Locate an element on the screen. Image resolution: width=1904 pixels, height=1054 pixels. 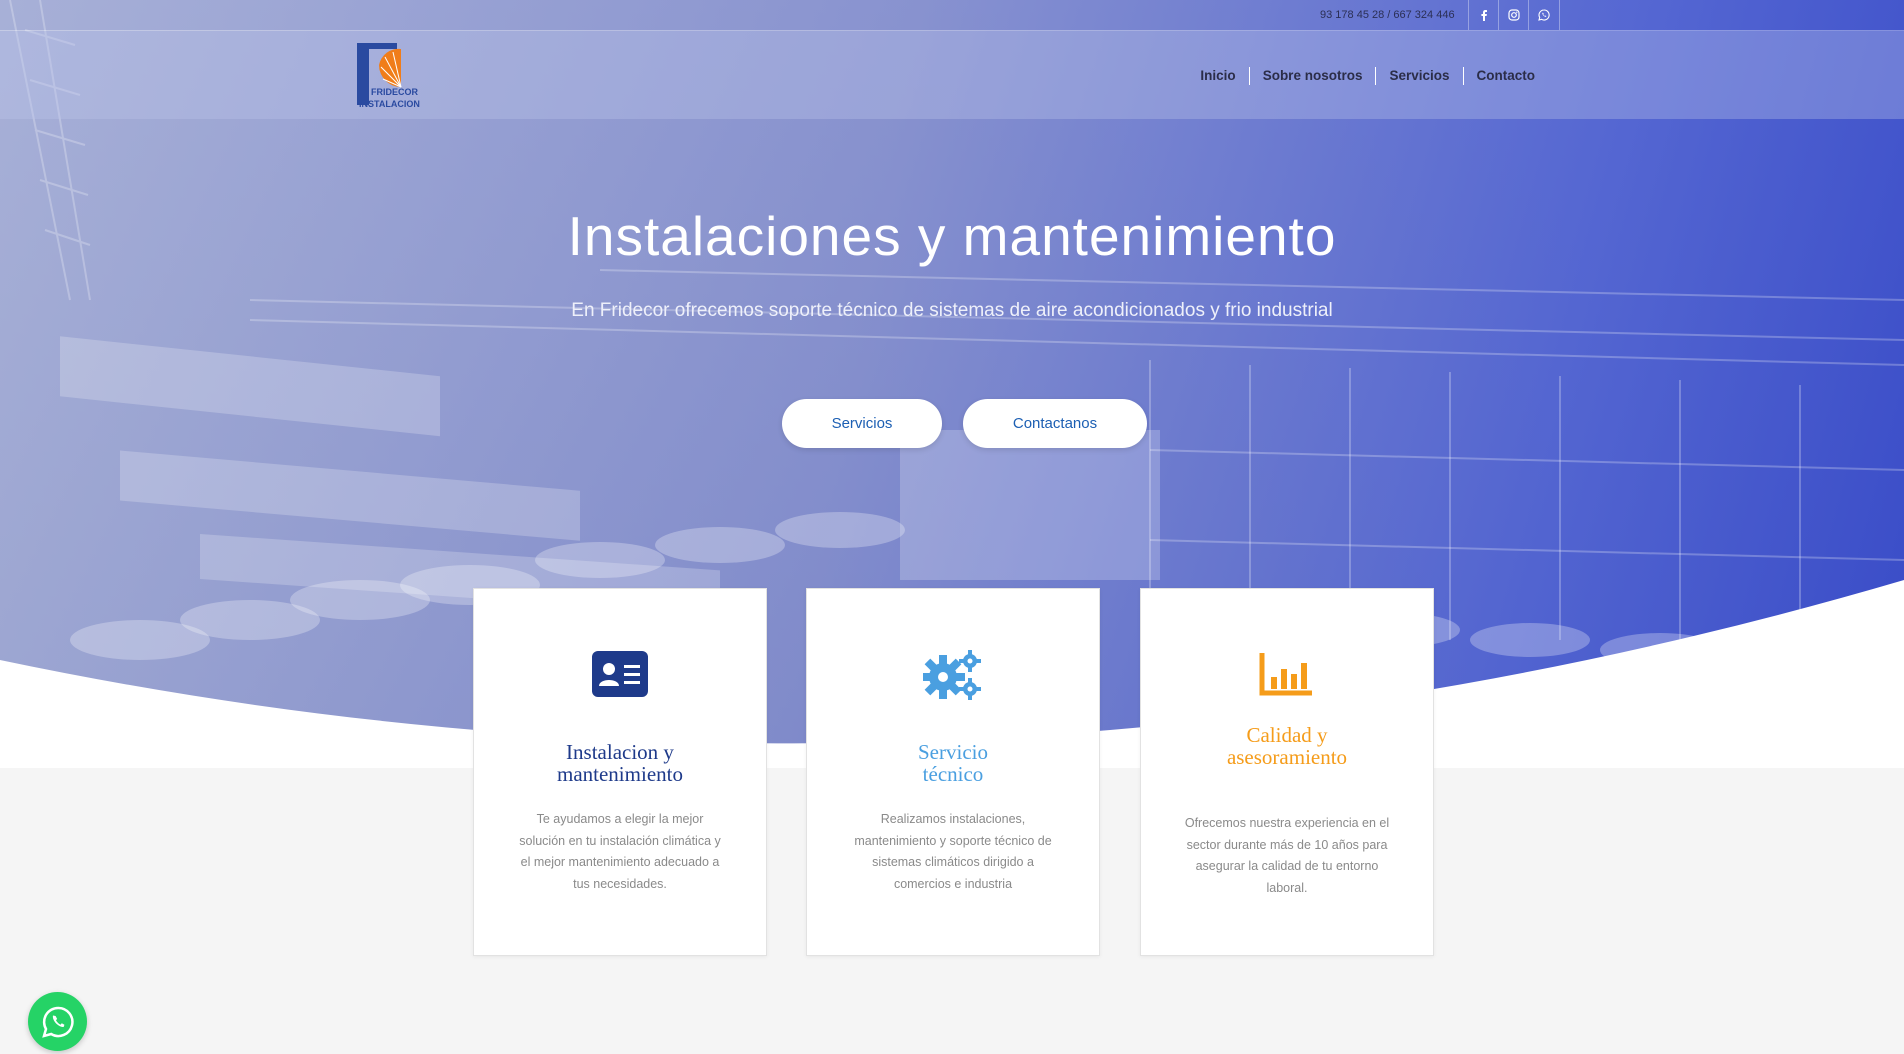
servicios-button: Servicios is located at coordinates (862, 423).